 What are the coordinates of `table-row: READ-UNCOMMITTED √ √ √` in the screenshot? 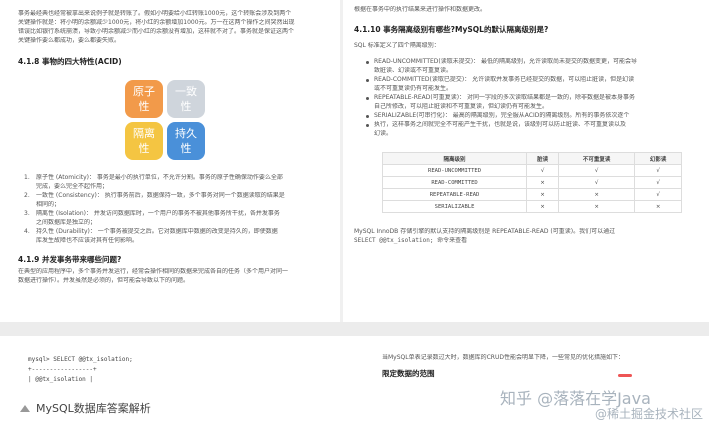 It's located at (531, 170).